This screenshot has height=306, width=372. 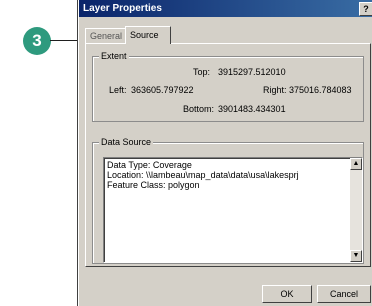 What do you see at coordinates (320, 90) in the screenshot?
I see `extent-right-value: 375016.784083` at bounding box center [320, 90].